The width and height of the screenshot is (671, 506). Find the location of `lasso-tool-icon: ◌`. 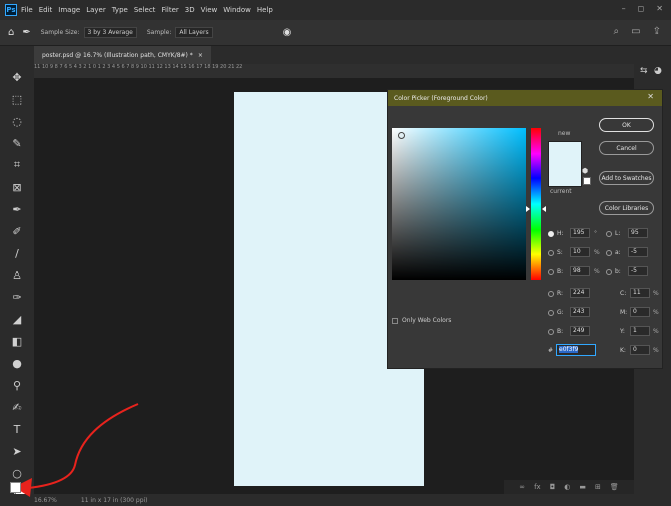

lasso-tool-icon: ◌ is located at coordinates (17, 121).